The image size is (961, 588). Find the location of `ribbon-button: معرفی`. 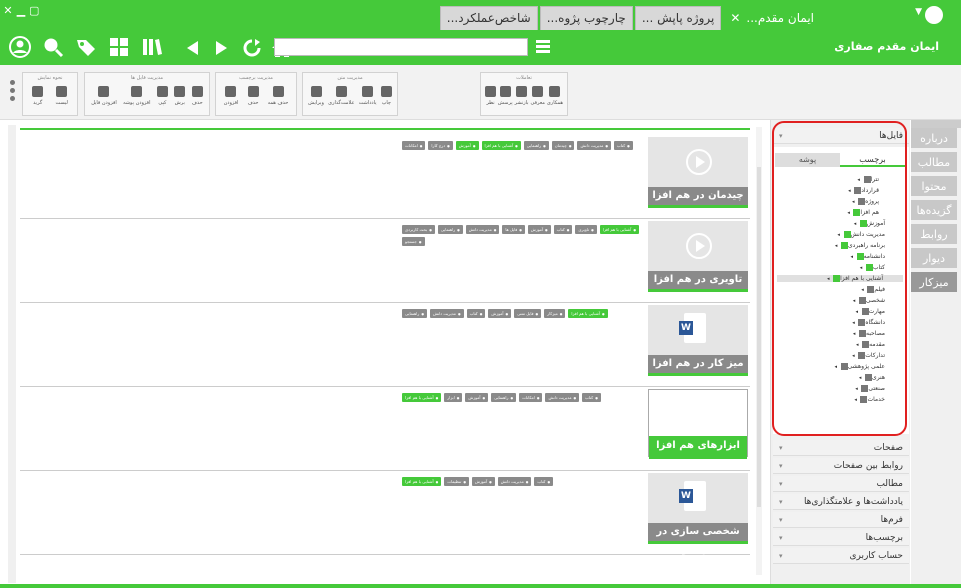

ribbon-button: معرفی is located at coordinates (538, 96).